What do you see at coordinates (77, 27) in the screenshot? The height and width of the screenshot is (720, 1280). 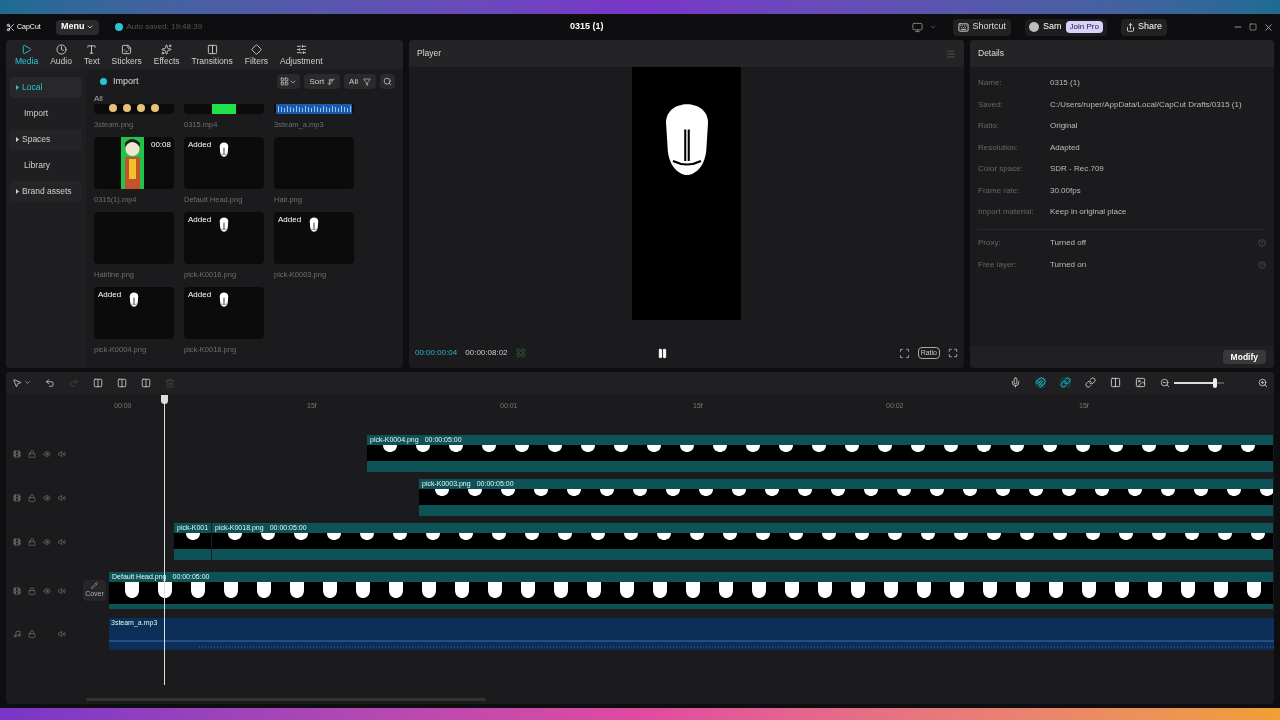 I see `menu-button: Menu` at bounding box center [77, 27].